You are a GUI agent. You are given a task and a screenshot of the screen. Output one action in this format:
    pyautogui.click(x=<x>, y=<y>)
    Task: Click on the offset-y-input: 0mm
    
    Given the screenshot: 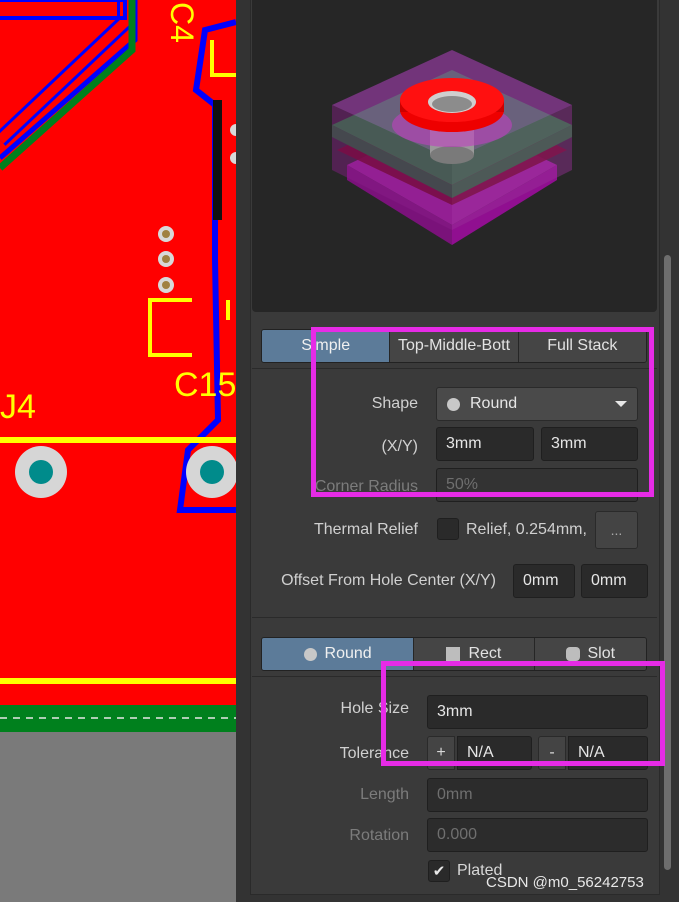 What is the action you would take?
    pyautogui.click(x=614, y=581)
    